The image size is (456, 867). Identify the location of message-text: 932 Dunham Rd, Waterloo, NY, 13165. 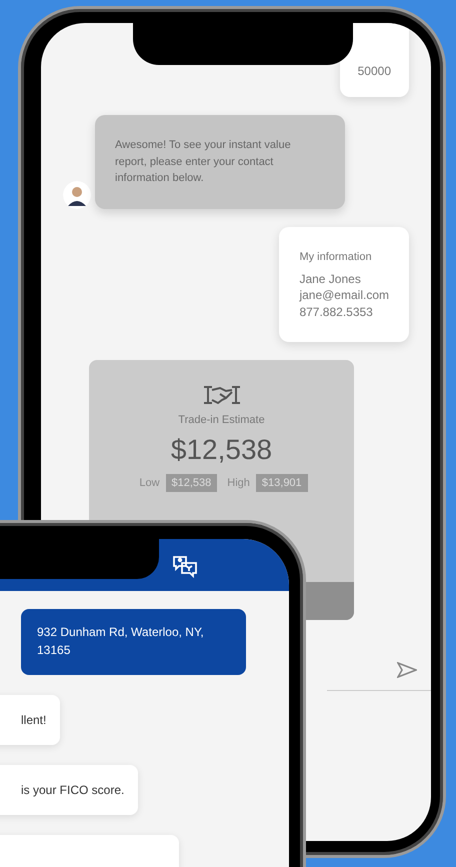
(121, 641).